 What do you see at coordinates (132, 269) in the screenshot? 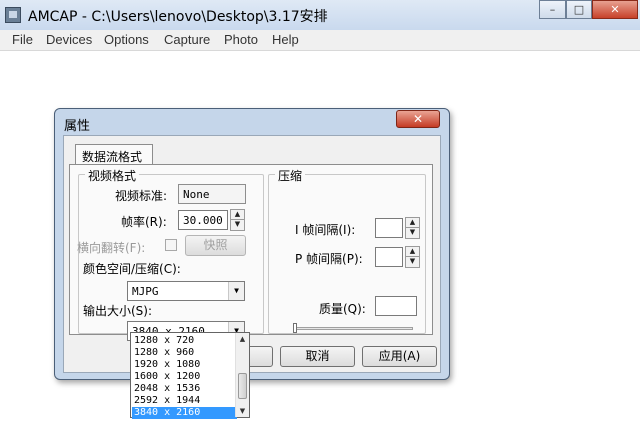
I see `color-space-label: 颜色空间/压缩(C):` at bounding box center [132, 269].